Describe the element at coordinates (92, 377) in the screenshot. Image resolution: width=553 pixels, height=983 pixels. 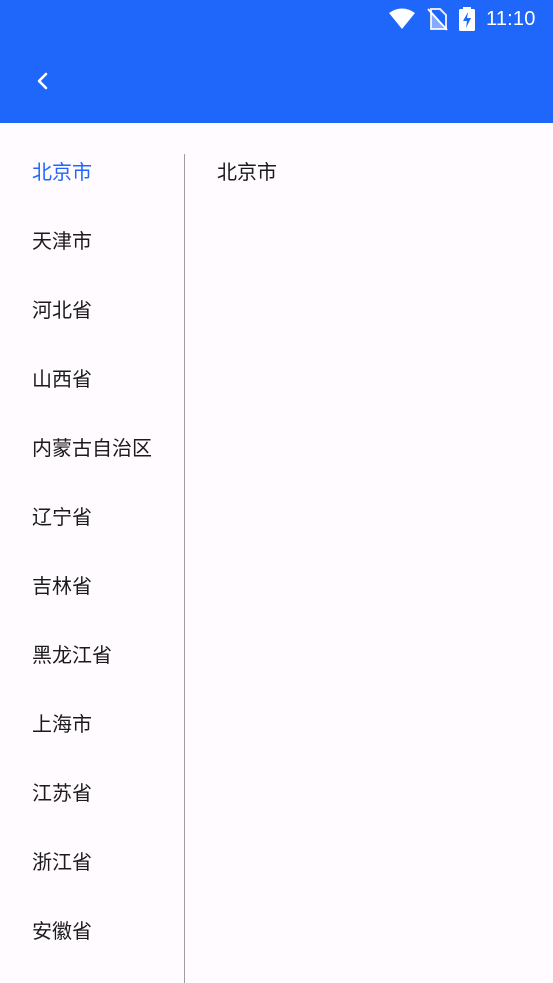
I see `province-item: 山西省` at that location.